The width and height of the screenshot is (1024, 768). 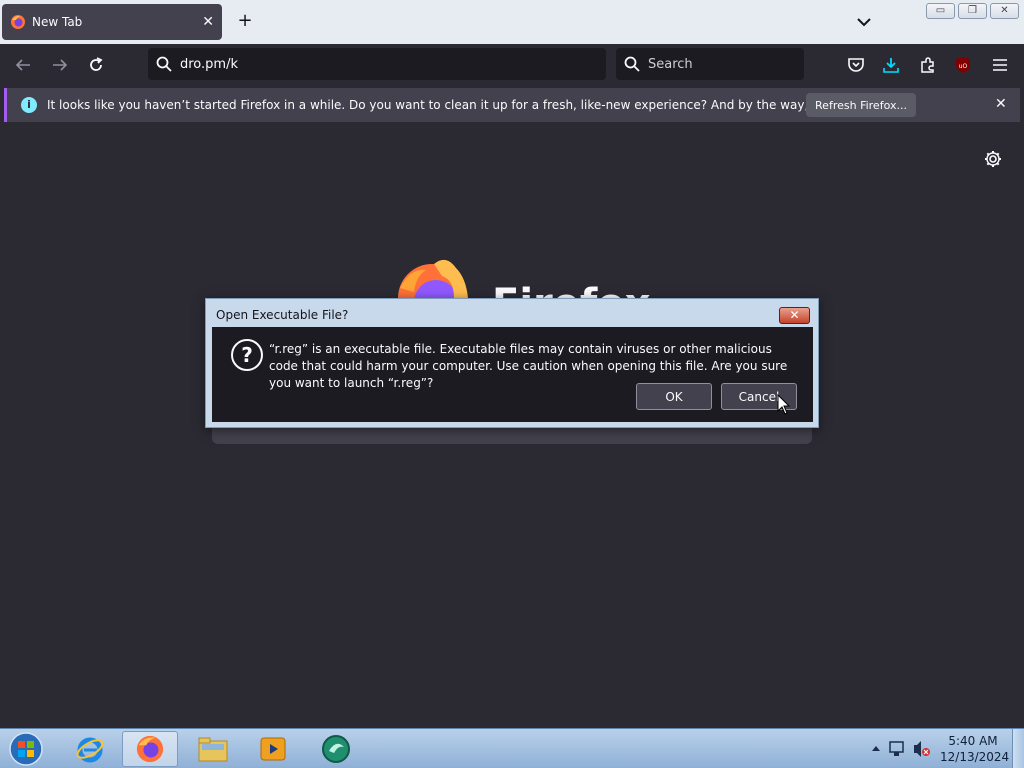 What do you see at coordinates (112, 22) in the screenshot?
I see `tab-new-tab: New Tab ✕` at bounding box center [112, 22].